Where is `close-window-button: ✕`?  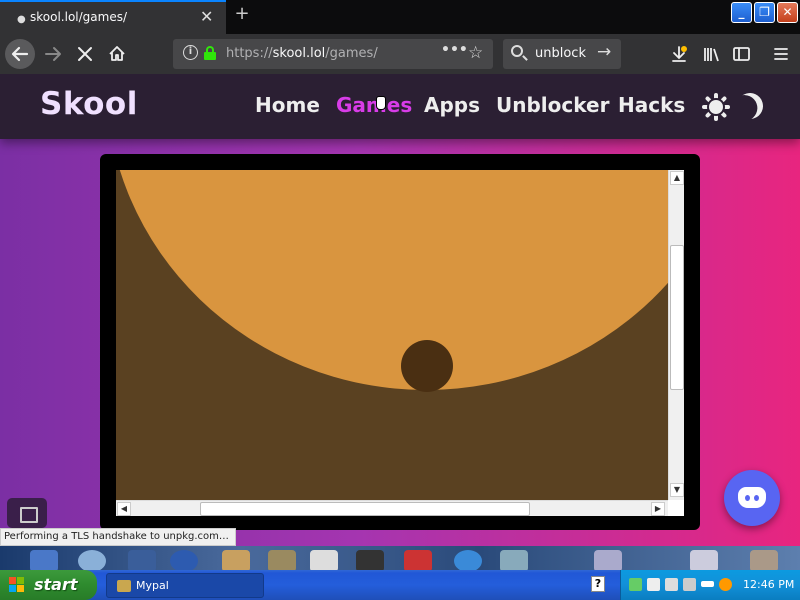
close-window-button: ✕ is located at coordinates (787, 12).